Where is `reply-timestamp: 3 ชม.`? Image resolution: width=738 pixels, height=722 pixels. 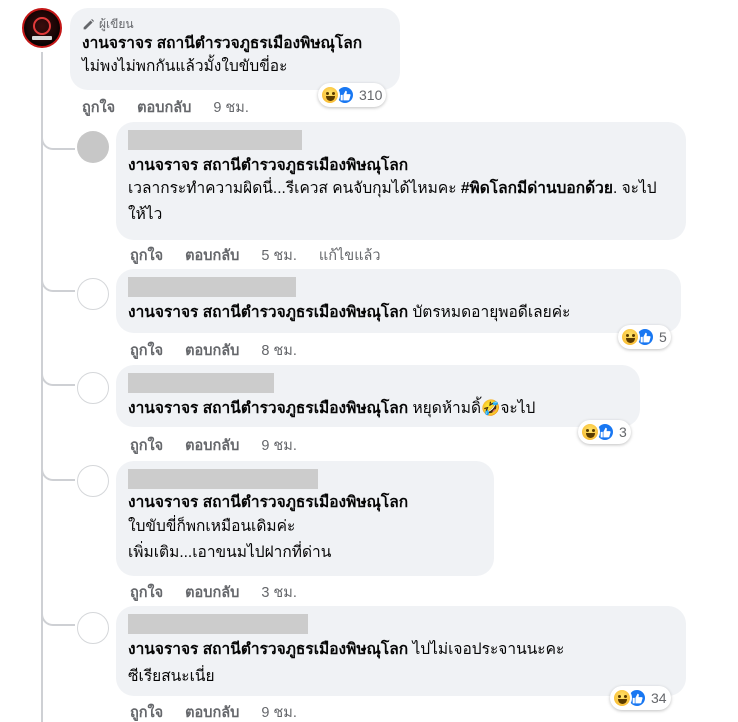
reply-timestamp: 3 ชม. is located at coordinates (279, 592).